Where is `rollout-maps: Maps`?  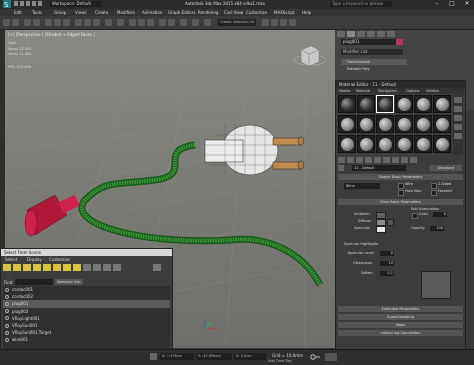 rollout-maps: Maps is located at coordinates (400, 325).